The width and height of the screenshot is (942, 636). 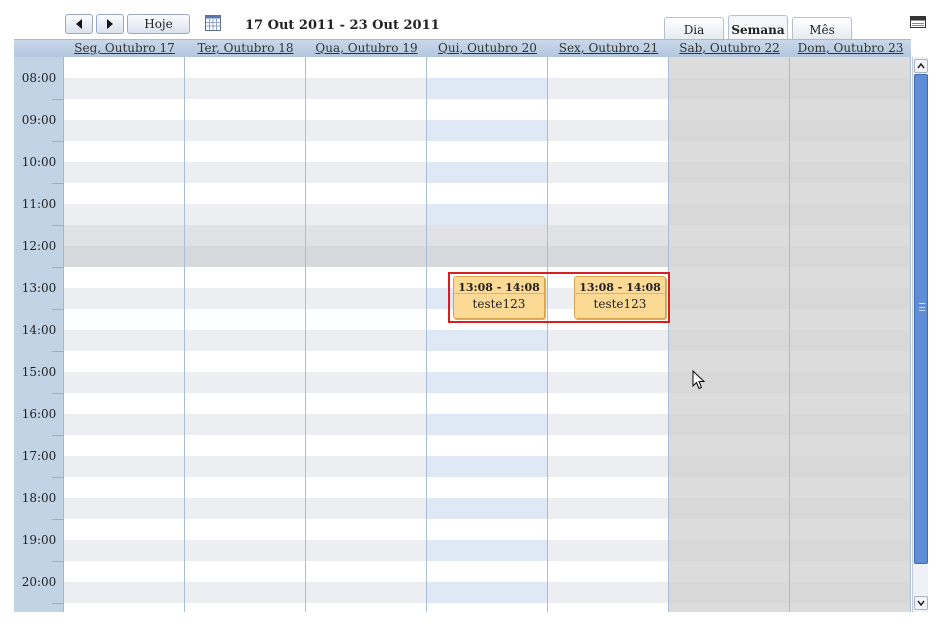 I want to click on scroll-thumb, so click(x=921, y=319).